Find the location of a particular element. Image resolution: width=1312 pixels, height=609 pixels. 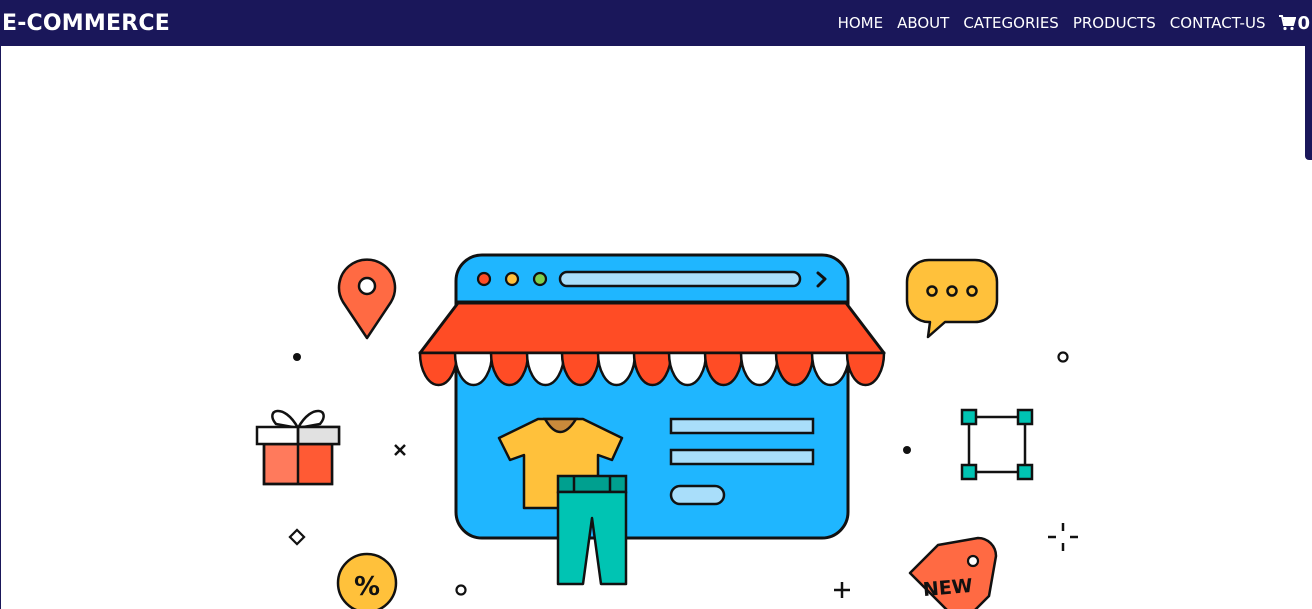

window-dot-yellow is located at coordinates (512, 279).